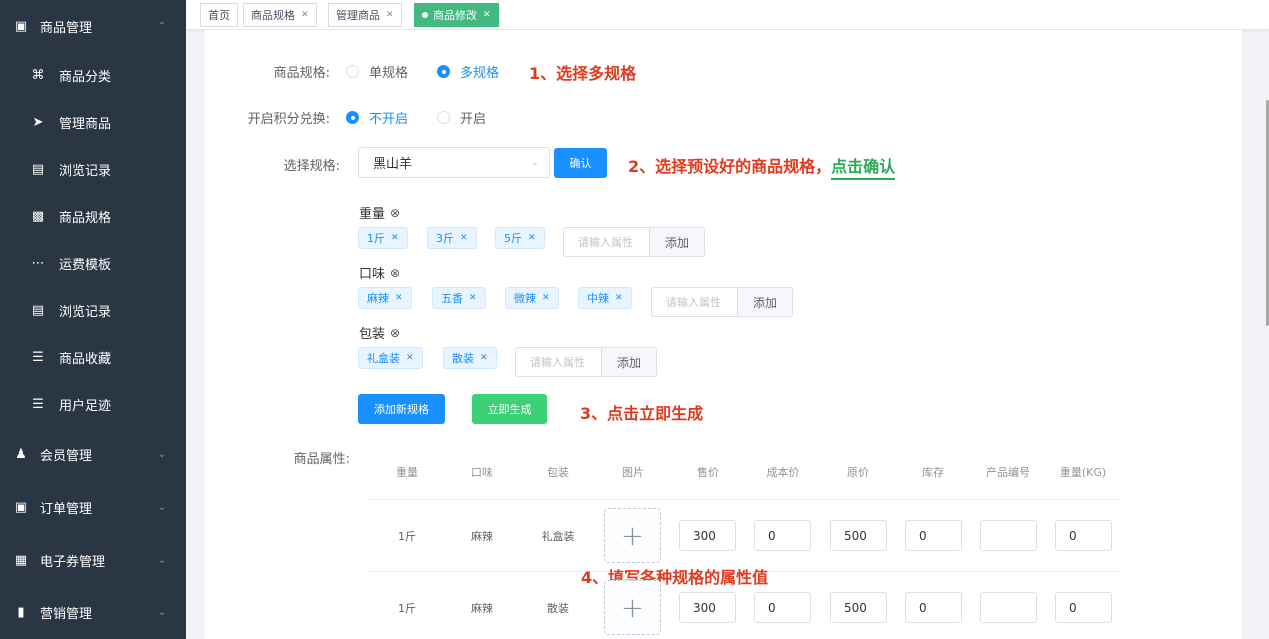 Image resolution: width=1269 pixels, height=639 pixels. I want to click on tab-label: 商品修改, so click(455, 15).